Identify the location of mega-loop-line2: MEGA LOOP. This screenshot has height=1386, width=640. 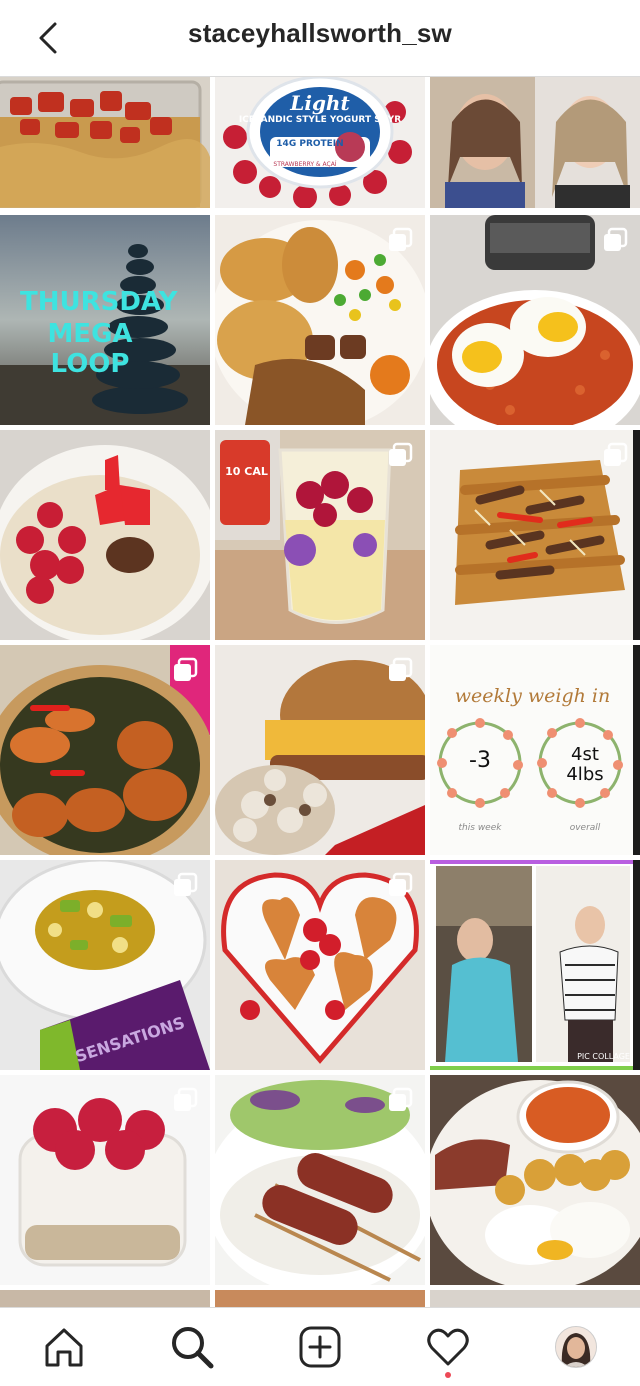
(90, 349).